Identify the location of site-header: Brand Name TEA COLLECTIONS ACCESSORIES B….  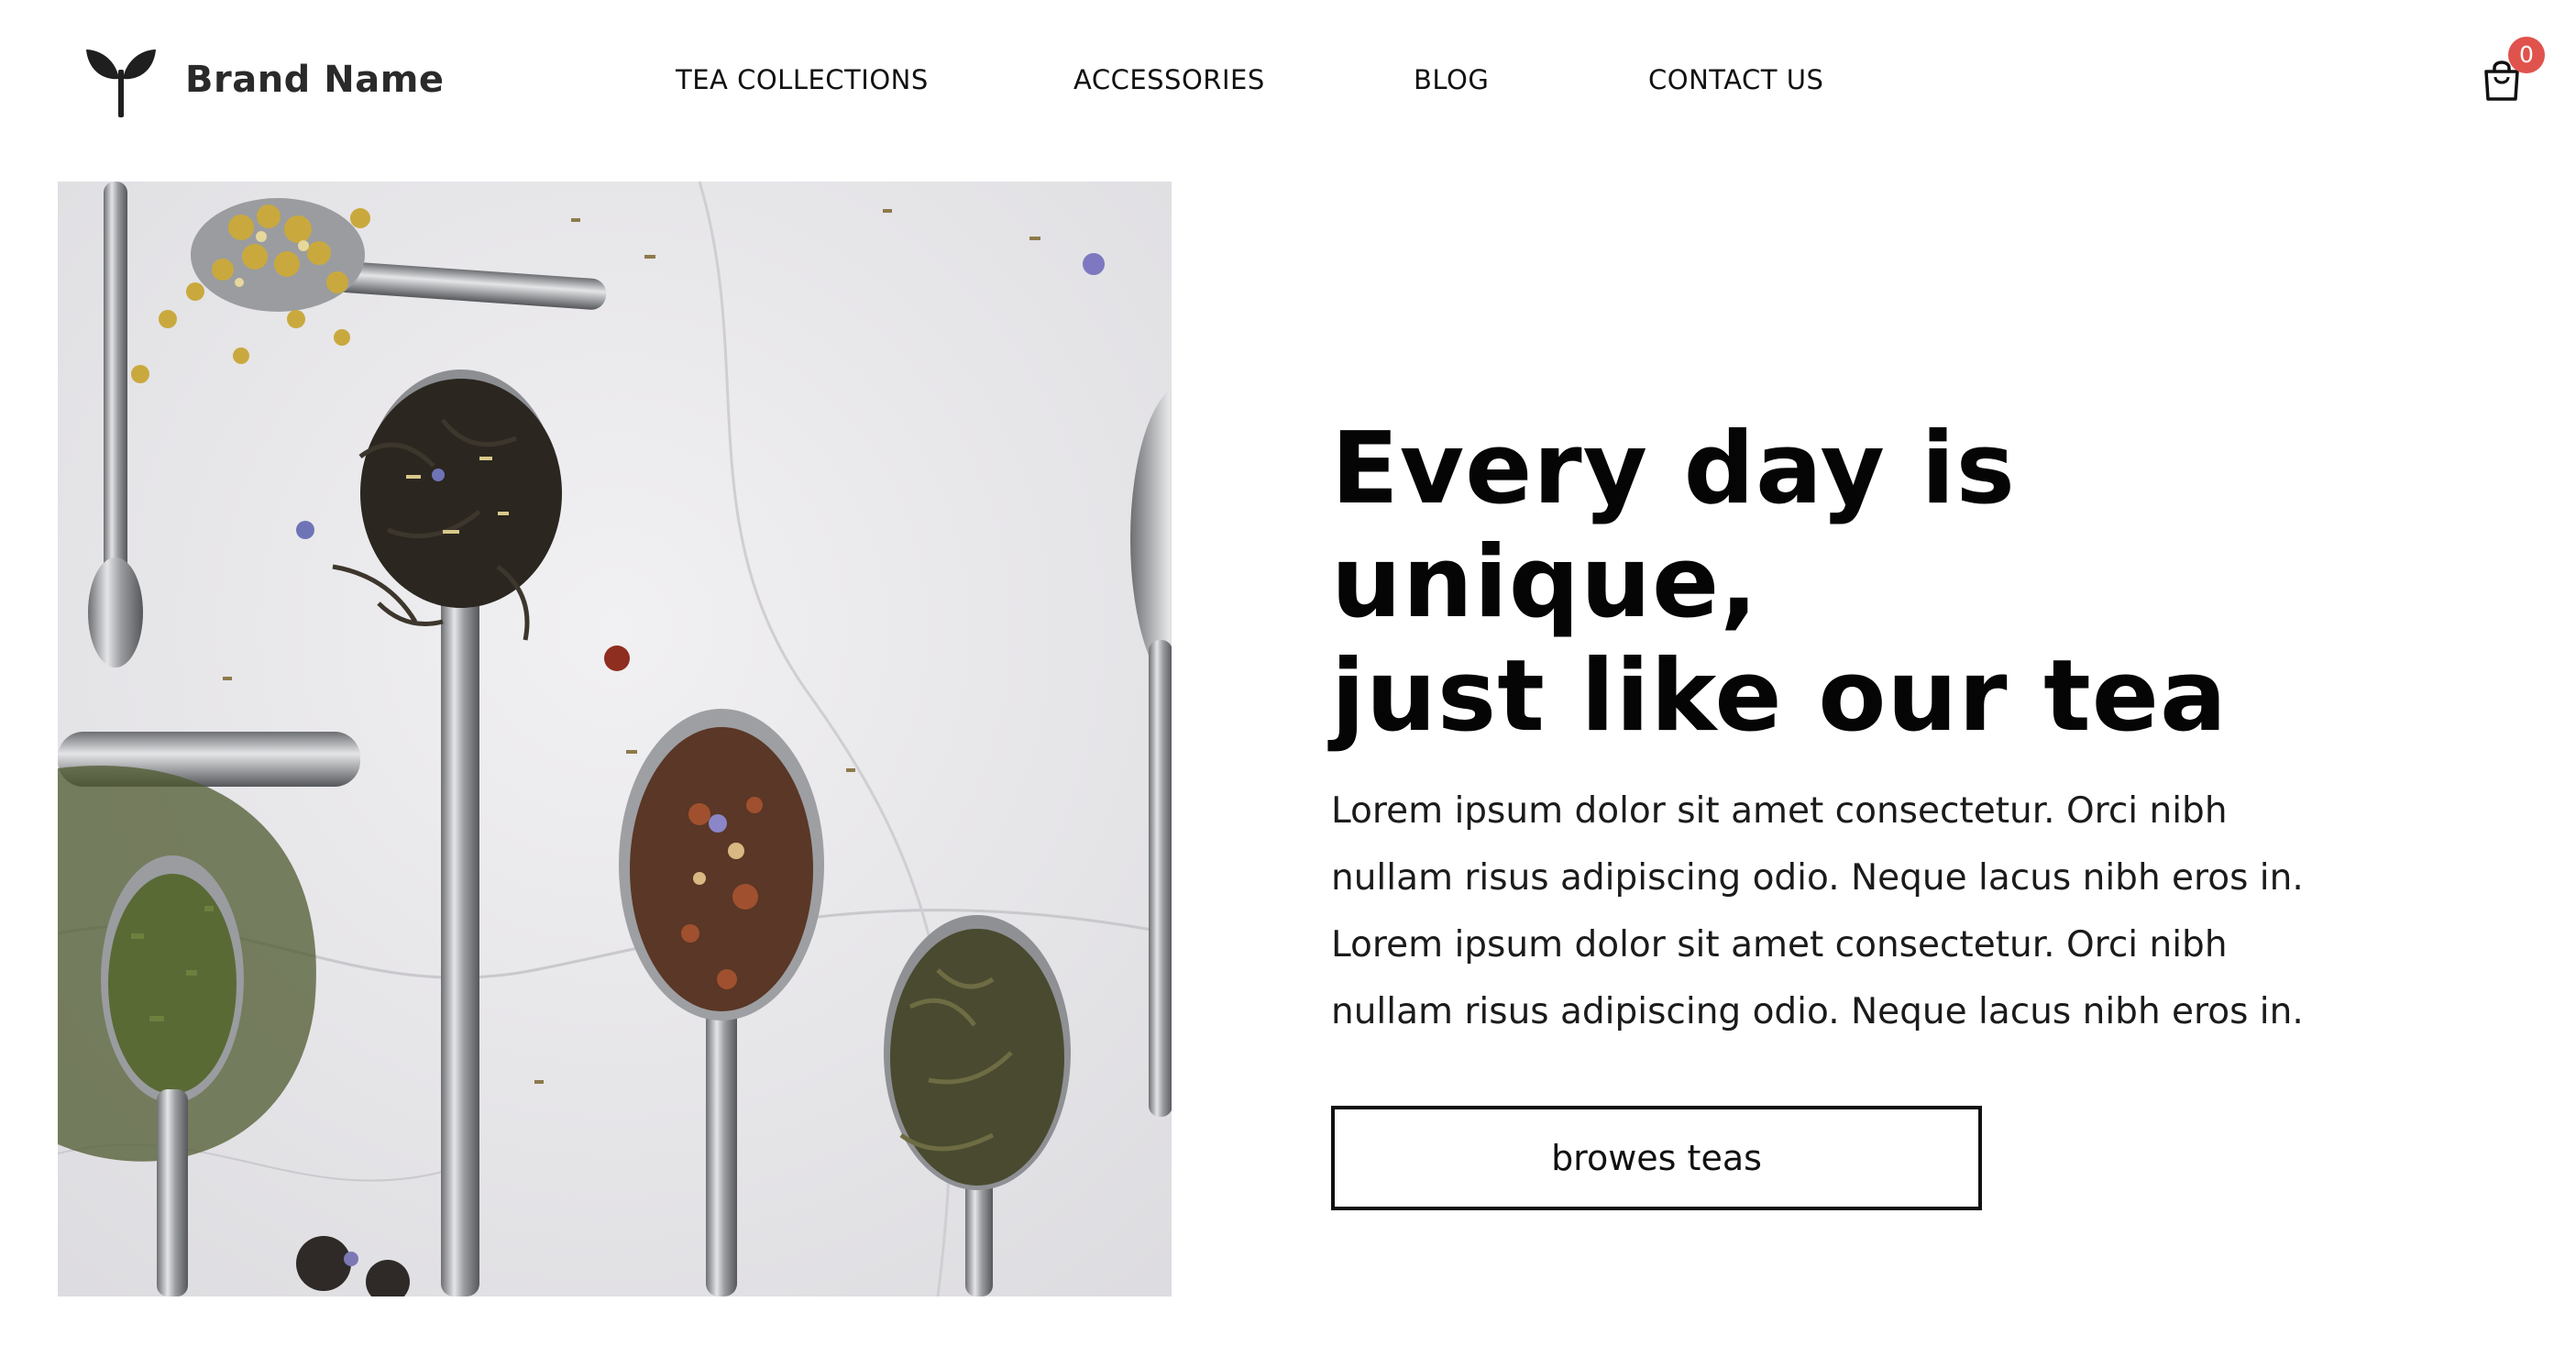
(1288, 80).